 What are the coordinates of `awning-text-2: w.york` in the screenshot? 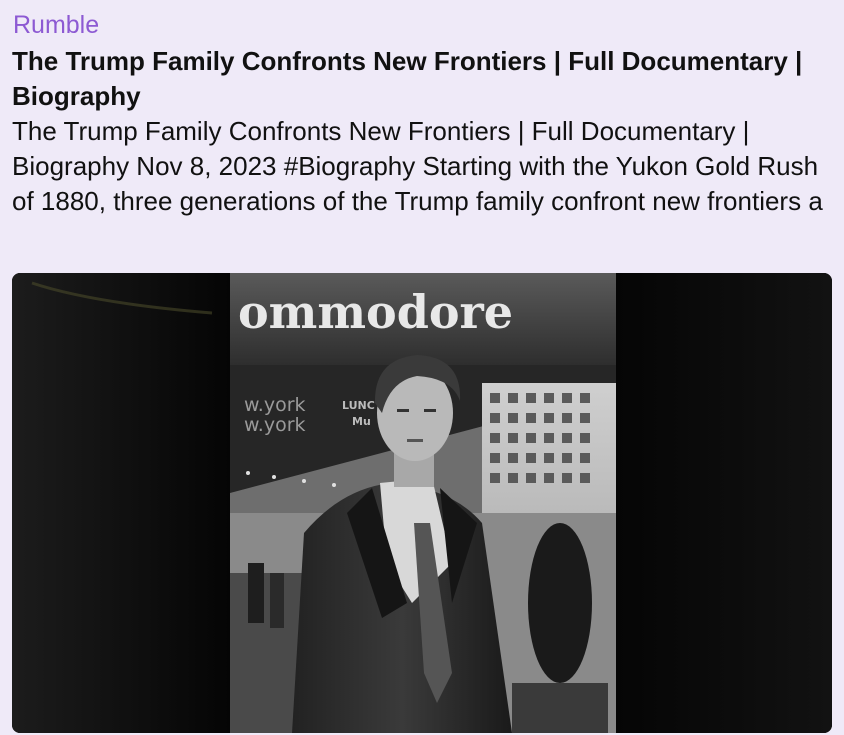 It's located at (275, 425).